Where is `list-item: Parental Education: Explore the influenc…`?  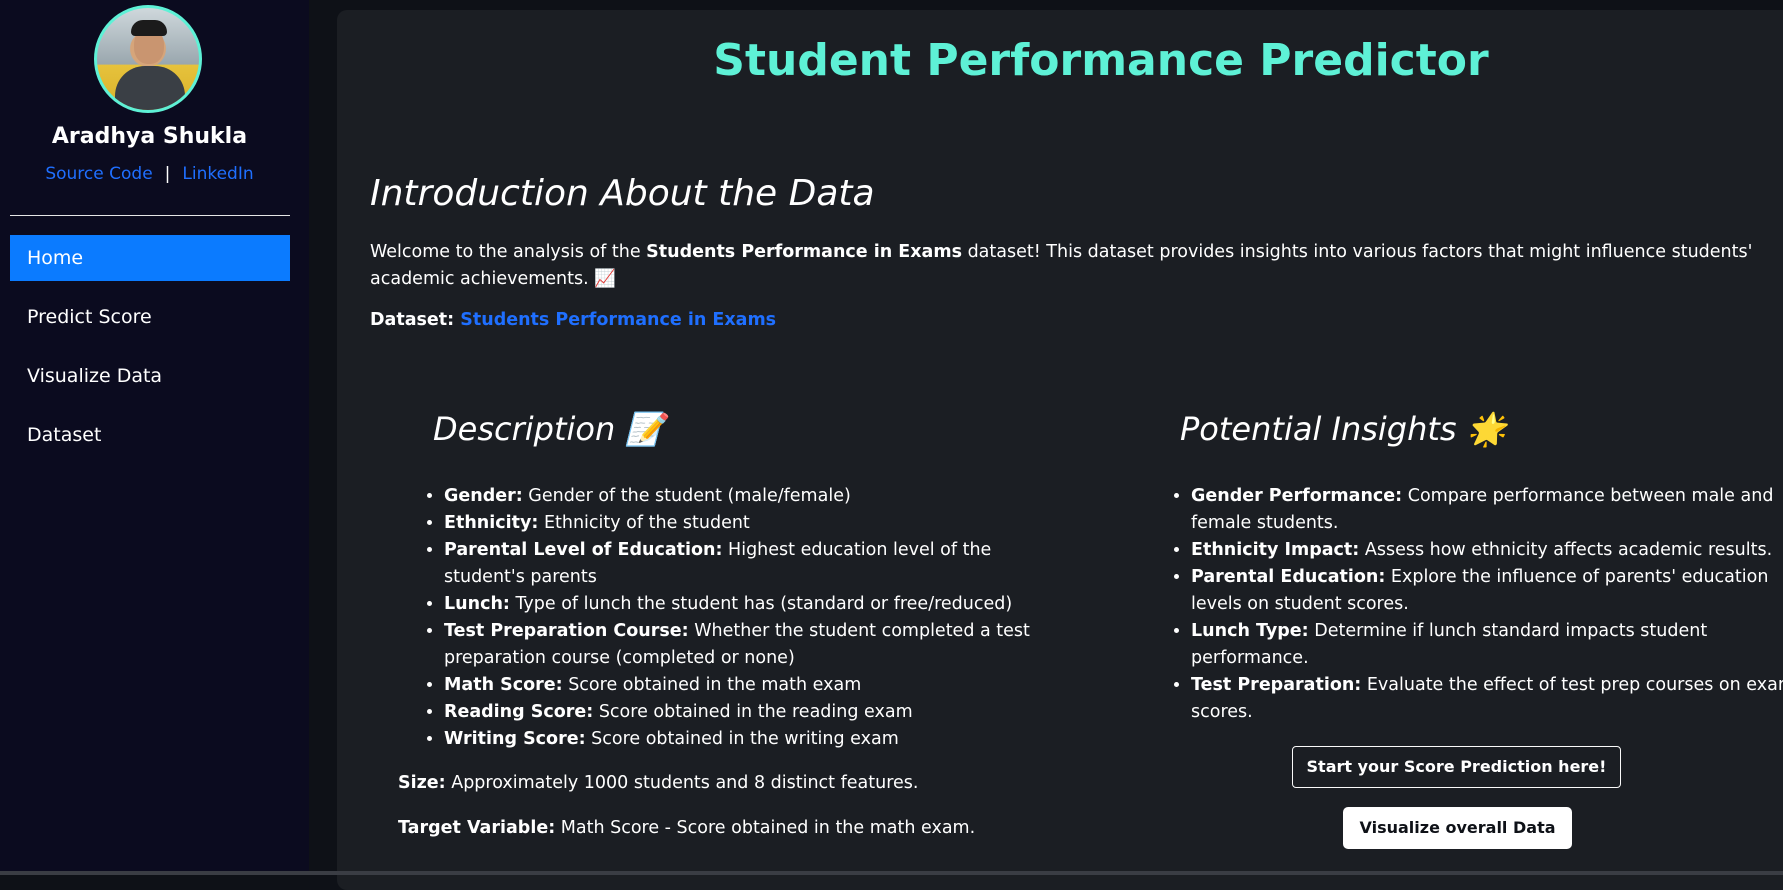 list-item: Parental Education: Explore the influenc… is located at coordinates (1487, 591).